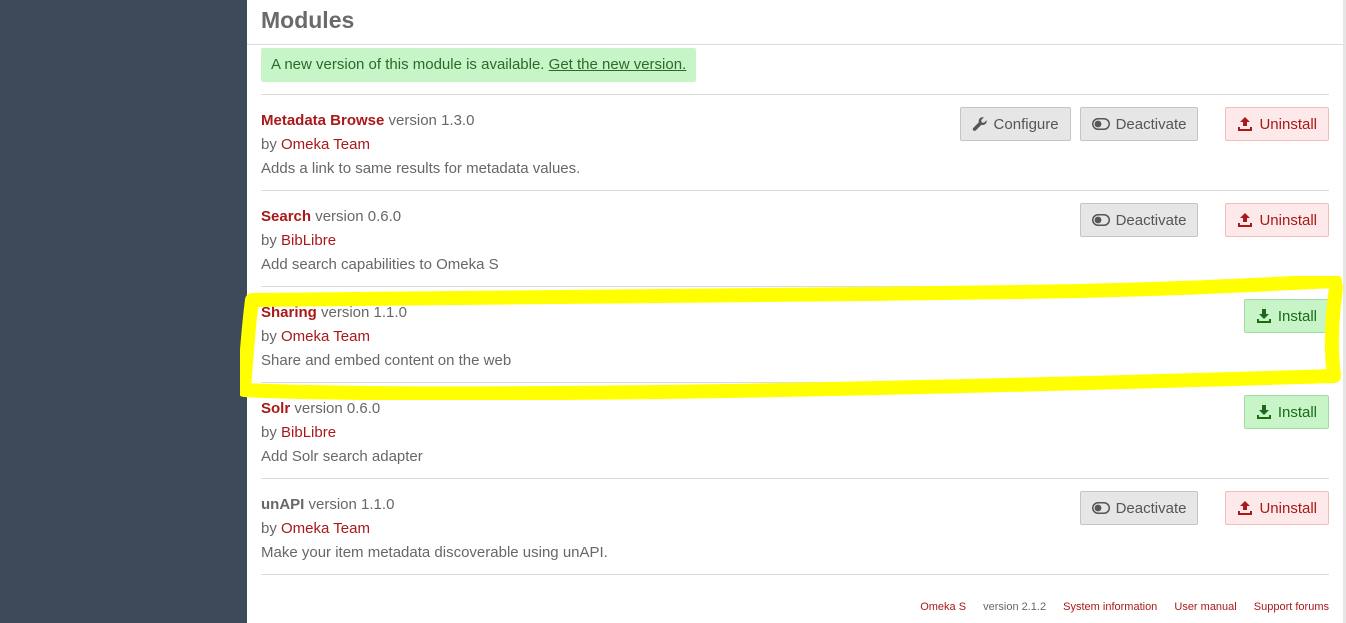  What do you see at coordinates (386, 360) in the screenshot?
I see `module-description: Share and embed content on the web` at bounding box center [386, 360].